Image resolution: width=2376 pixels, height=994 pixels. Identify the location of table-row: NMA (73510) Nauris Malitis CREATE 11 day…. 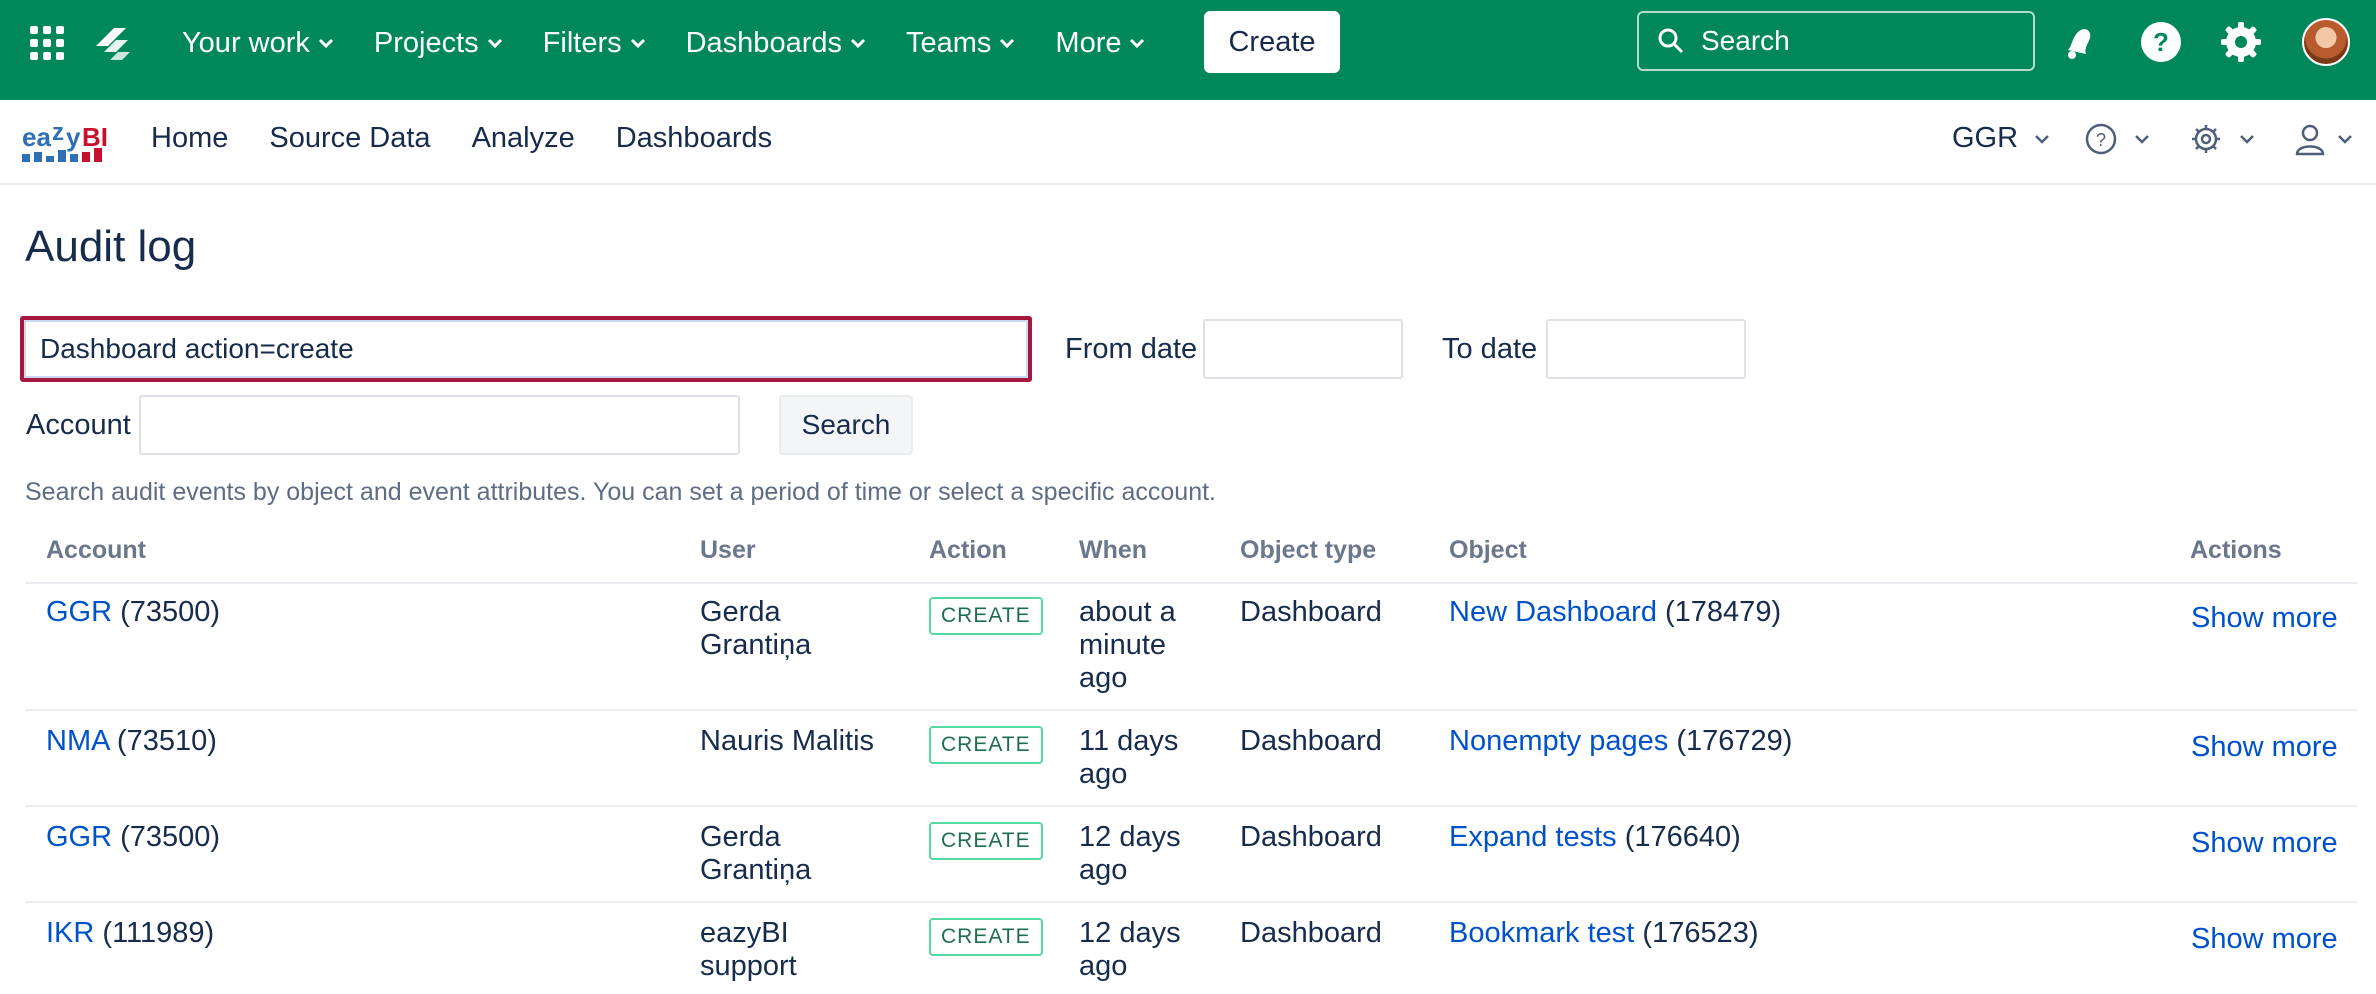
(1191, 759).